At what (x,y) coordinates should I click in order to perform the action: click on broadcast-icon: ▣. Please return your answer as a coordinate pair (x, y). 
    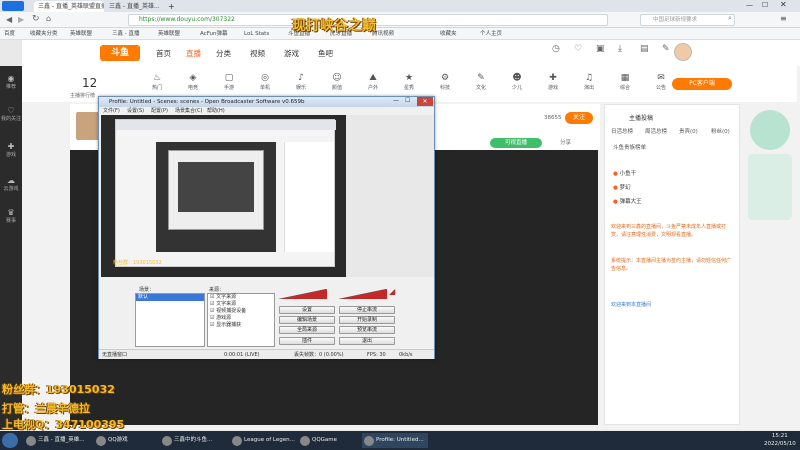
    Looking at the image, I should click on (600, 49).